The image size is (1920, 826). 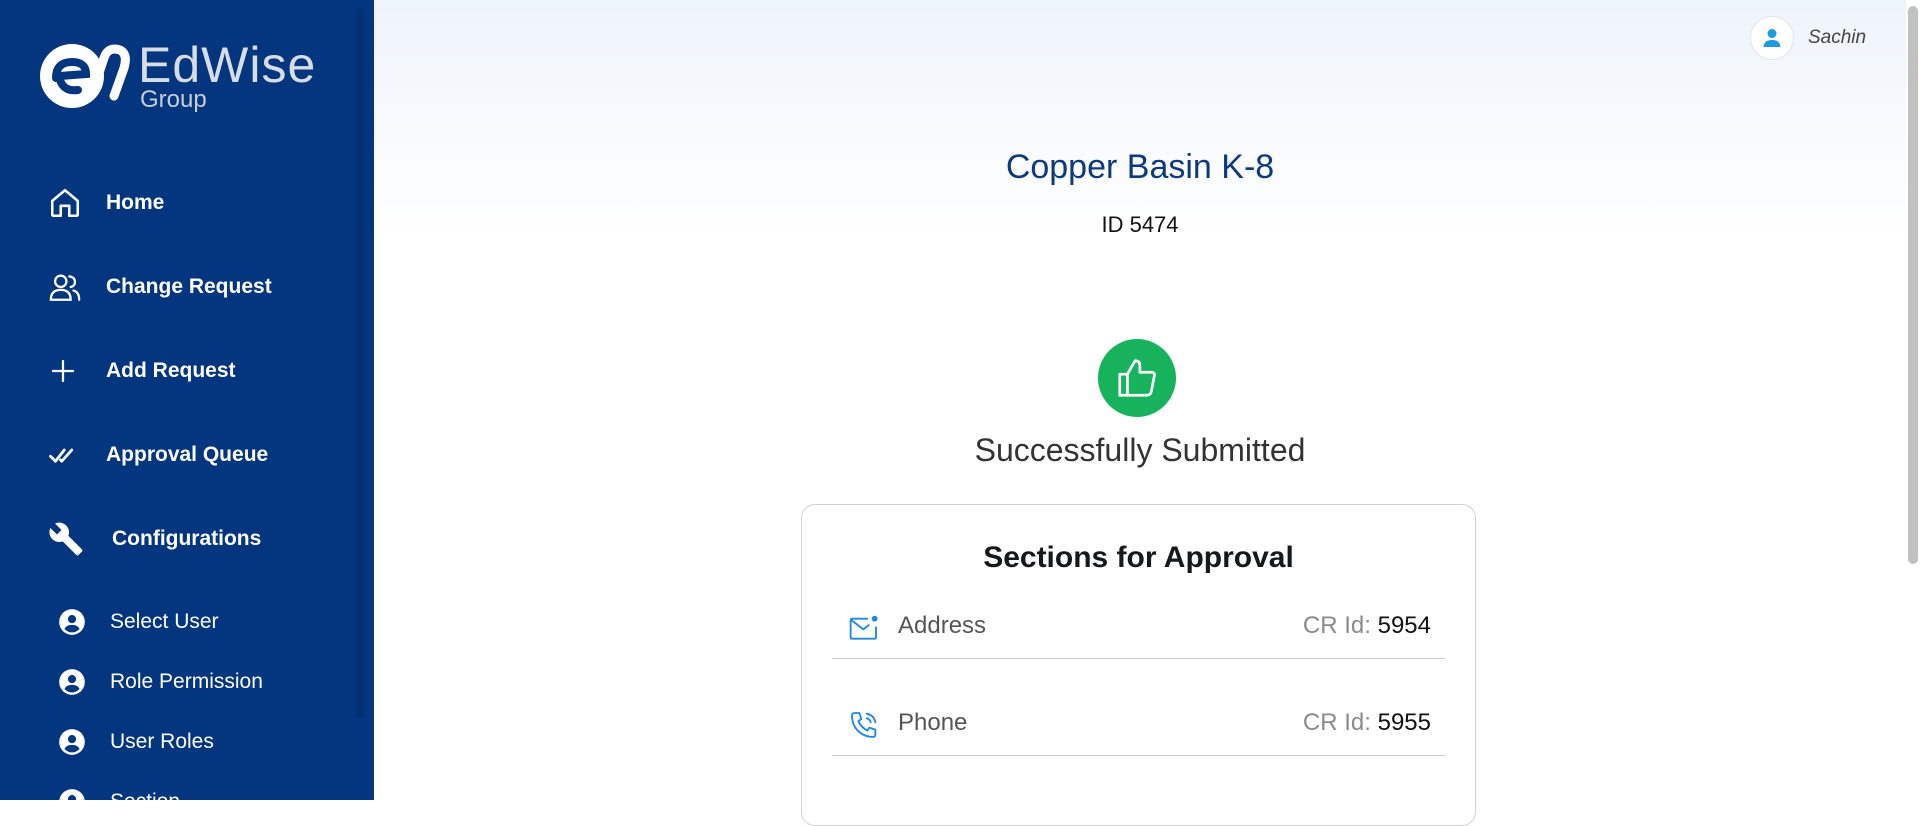 I want to click on plus-icon, so click(x=69, y=371).